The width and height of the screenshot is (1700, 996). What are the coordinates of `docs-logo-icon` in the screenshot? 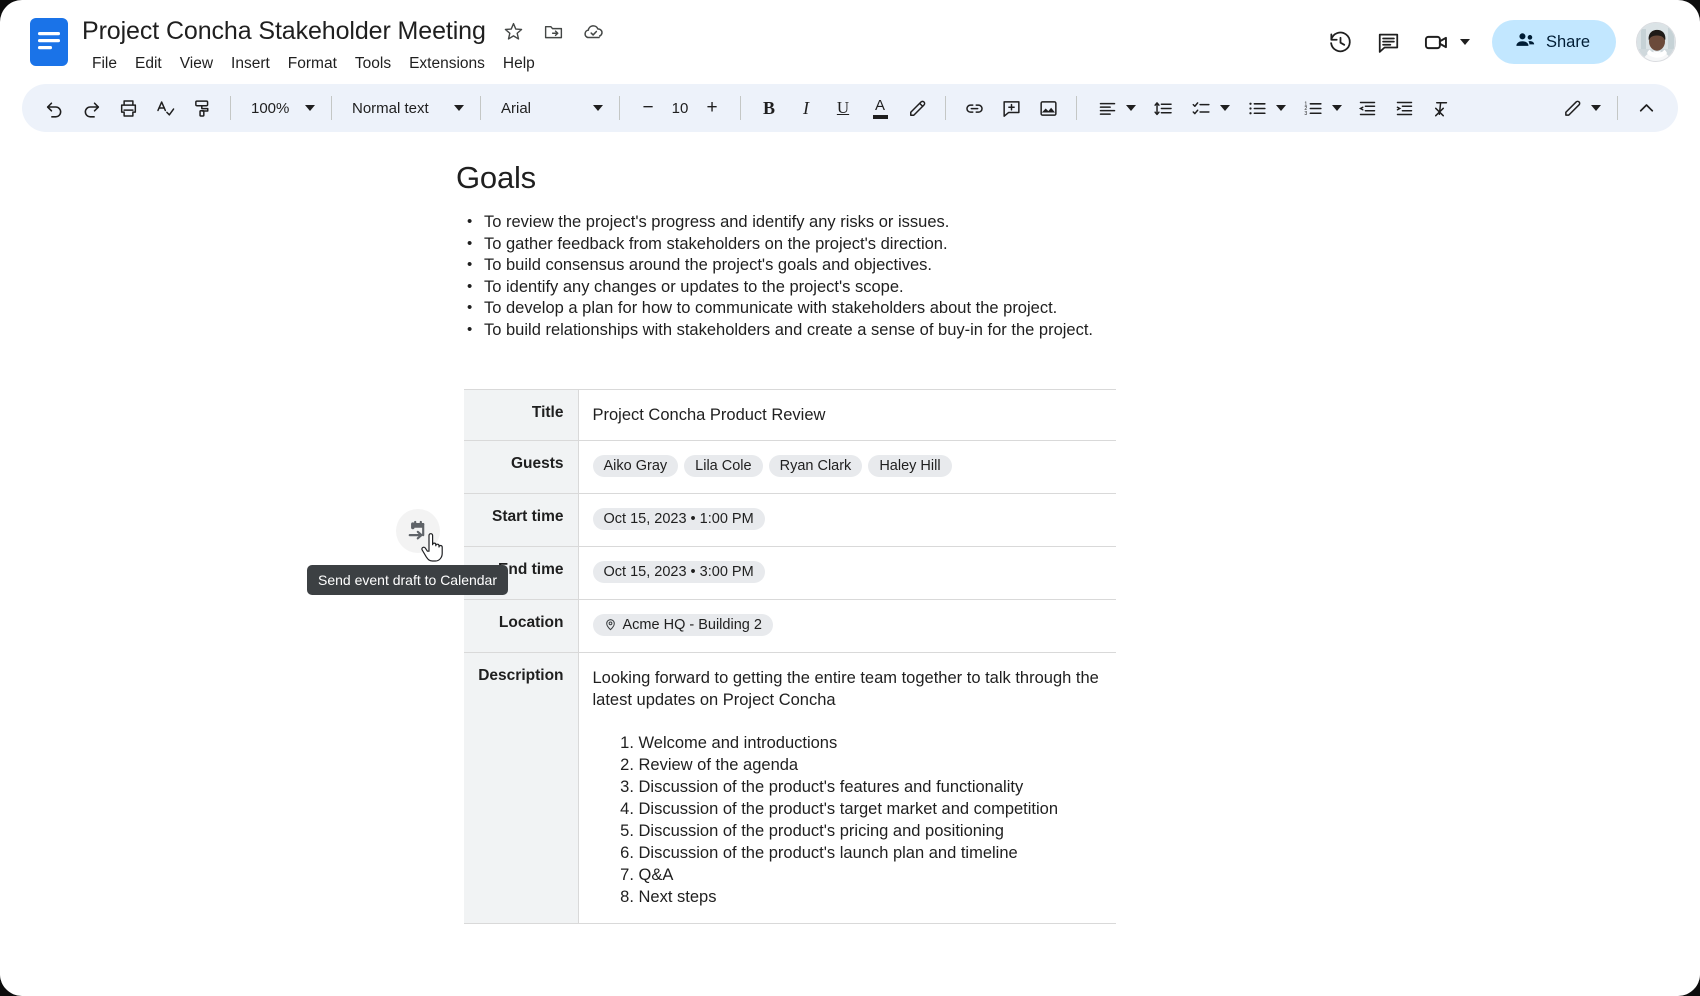 It's located at (49, 42).